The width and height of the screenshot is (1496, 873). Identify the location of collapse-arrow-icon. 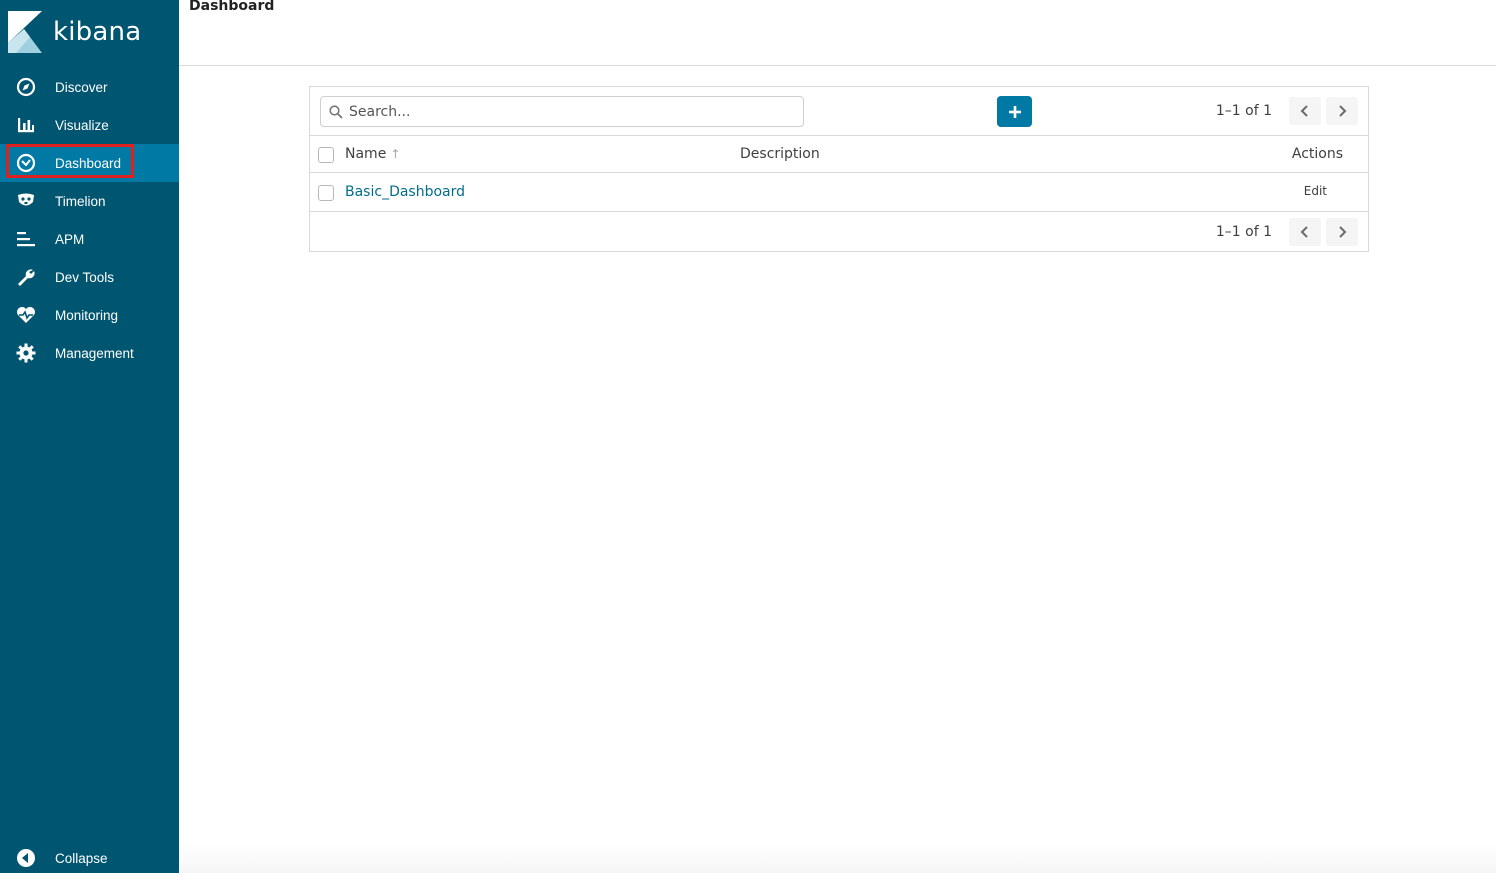
(26, 858).